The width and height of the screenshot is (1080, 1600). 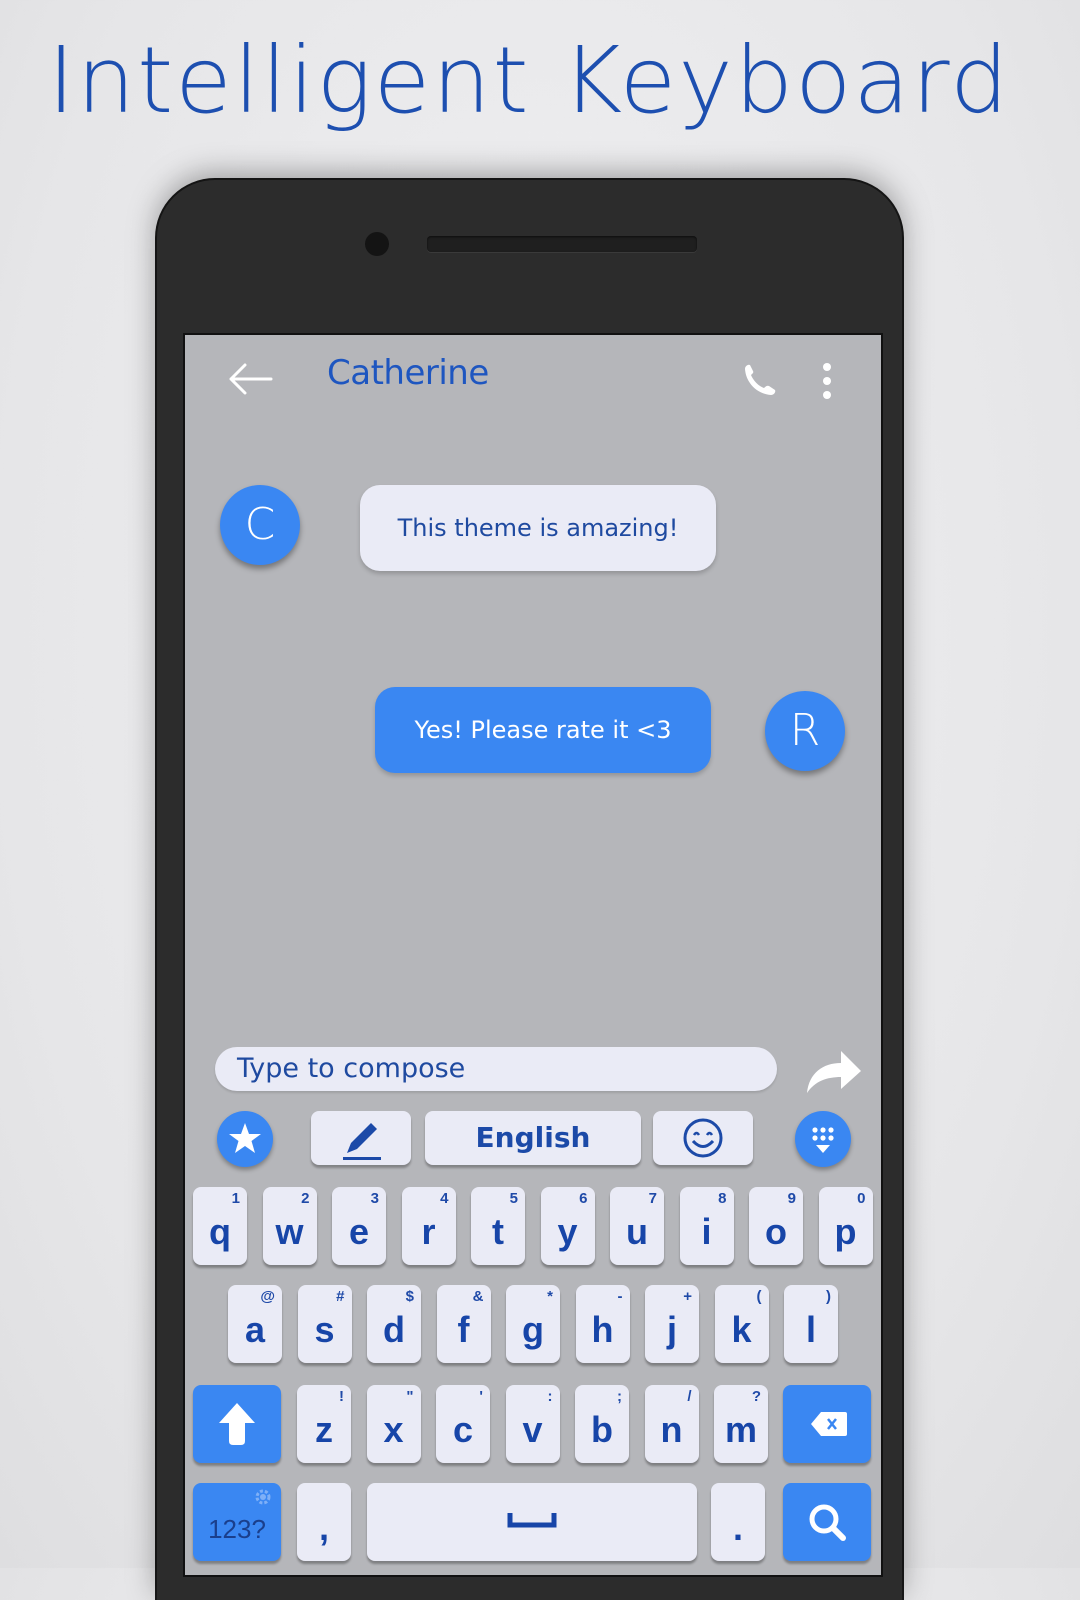 What do you see at coordinates (393, 1429) in the screenshot?
I see `key-label: x` at bounding box center [393, 1429].